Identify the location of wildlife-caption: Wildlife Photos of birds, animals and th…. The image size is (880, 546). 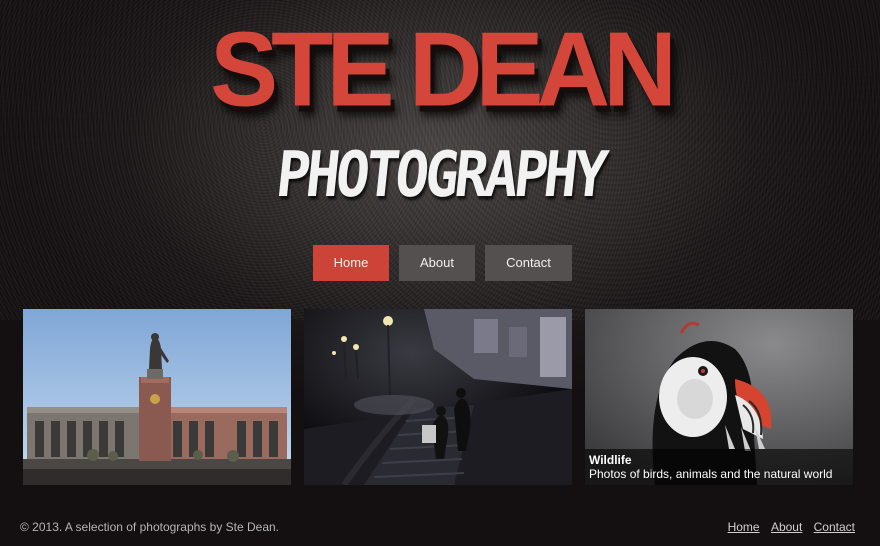
(719, 467).